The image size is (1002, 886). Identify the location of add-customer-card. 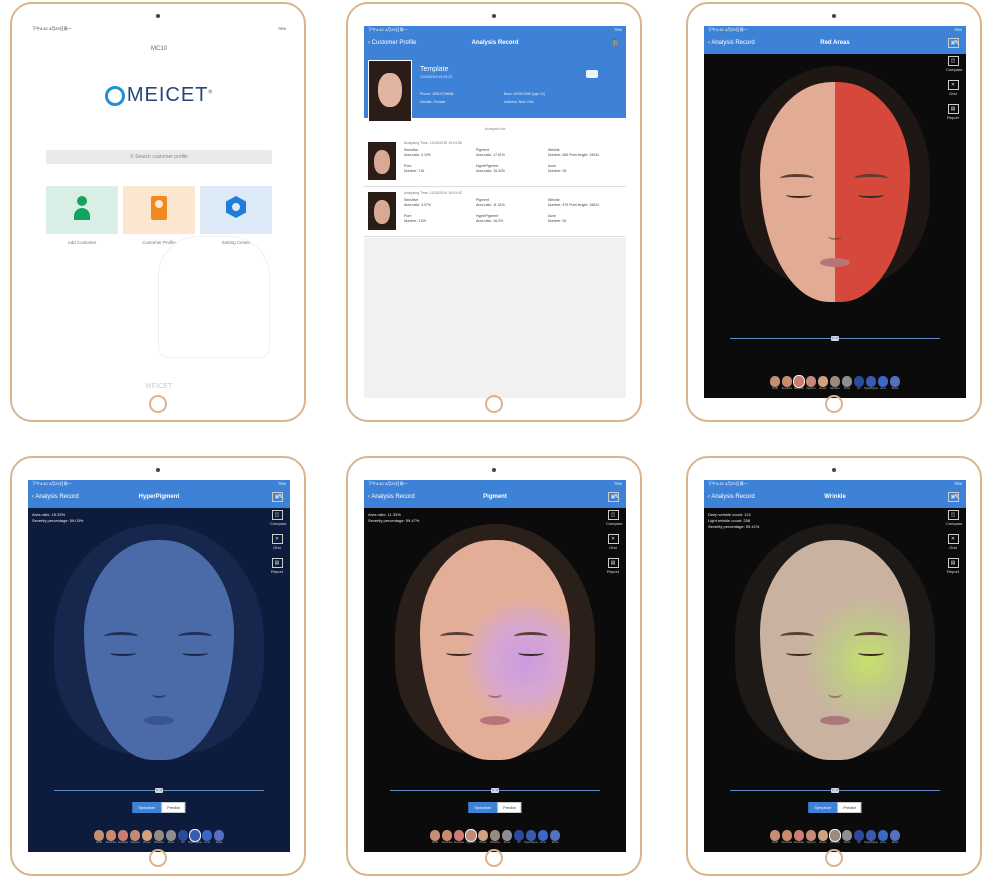
(82, 210).